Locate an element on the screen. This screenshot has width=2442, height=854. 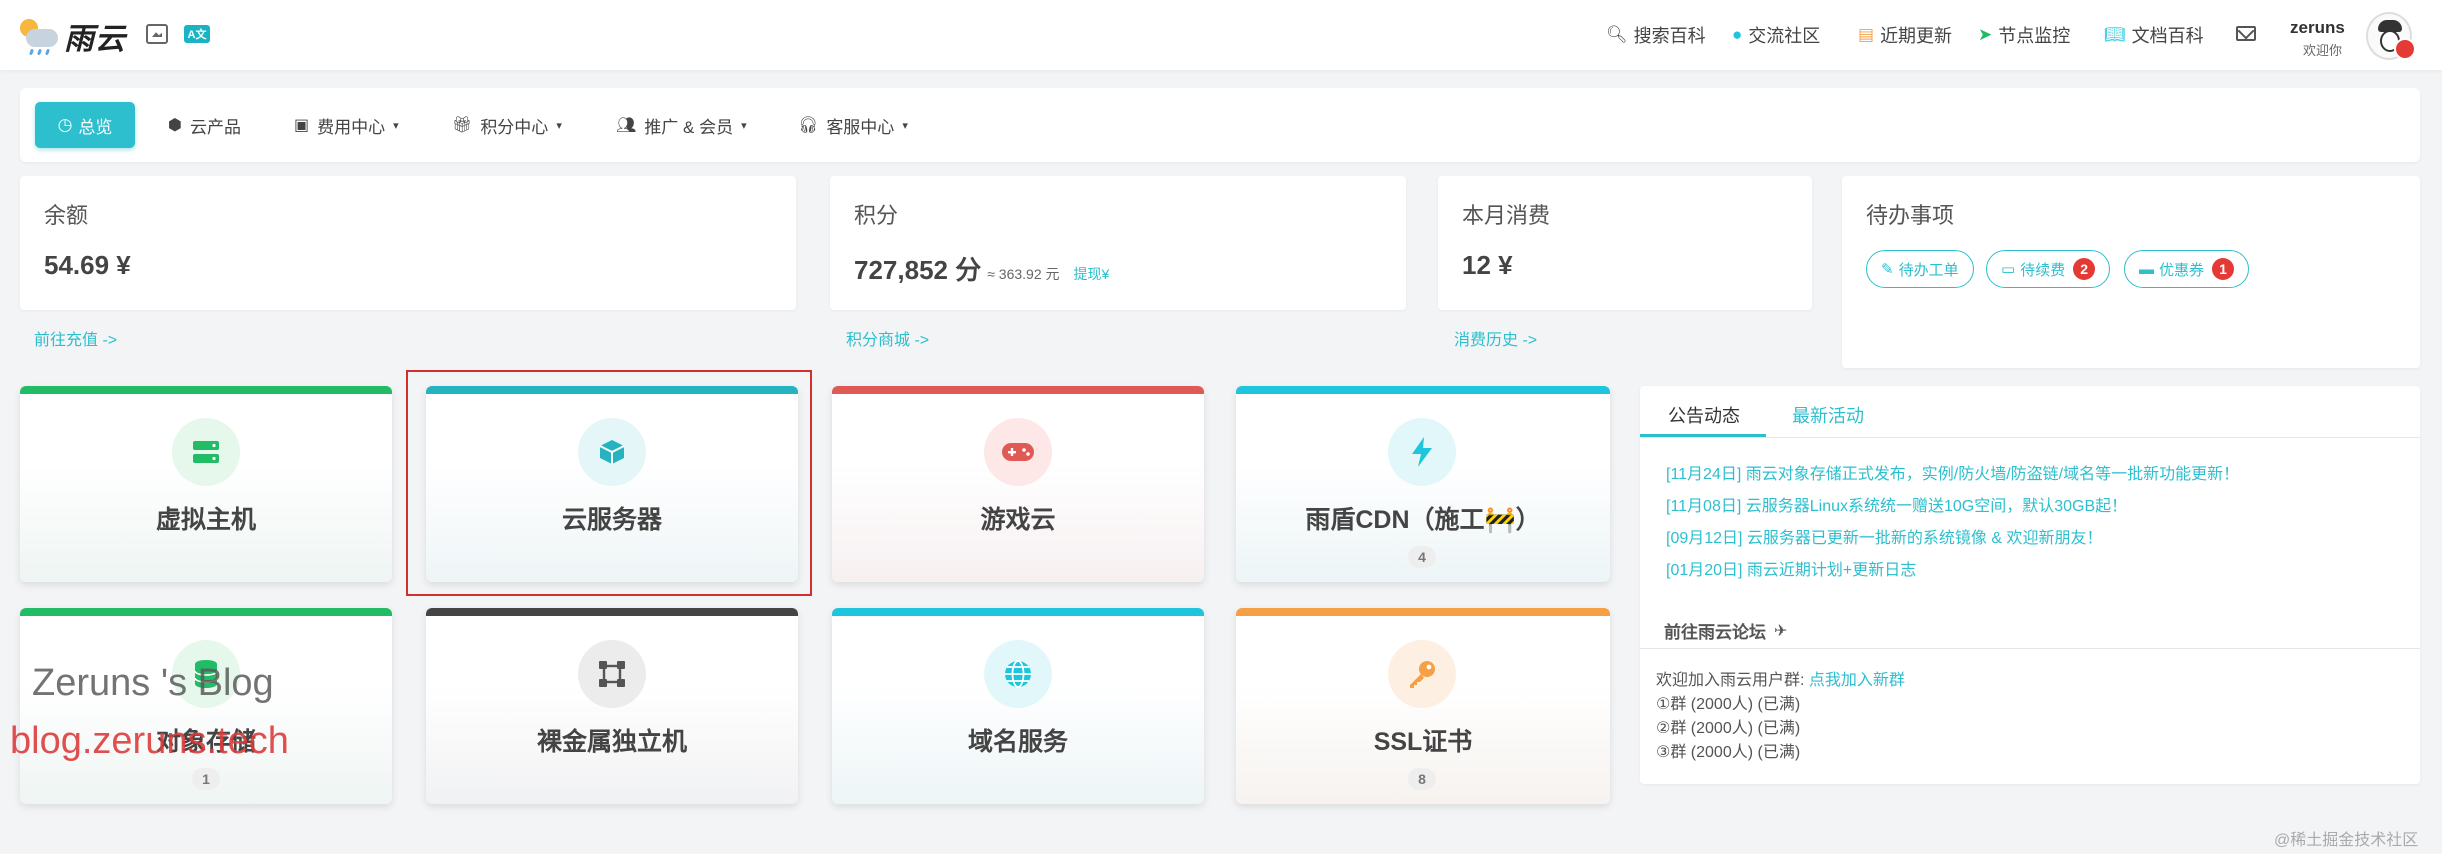
weather-logo-icon is located at coordinates (39, 36).